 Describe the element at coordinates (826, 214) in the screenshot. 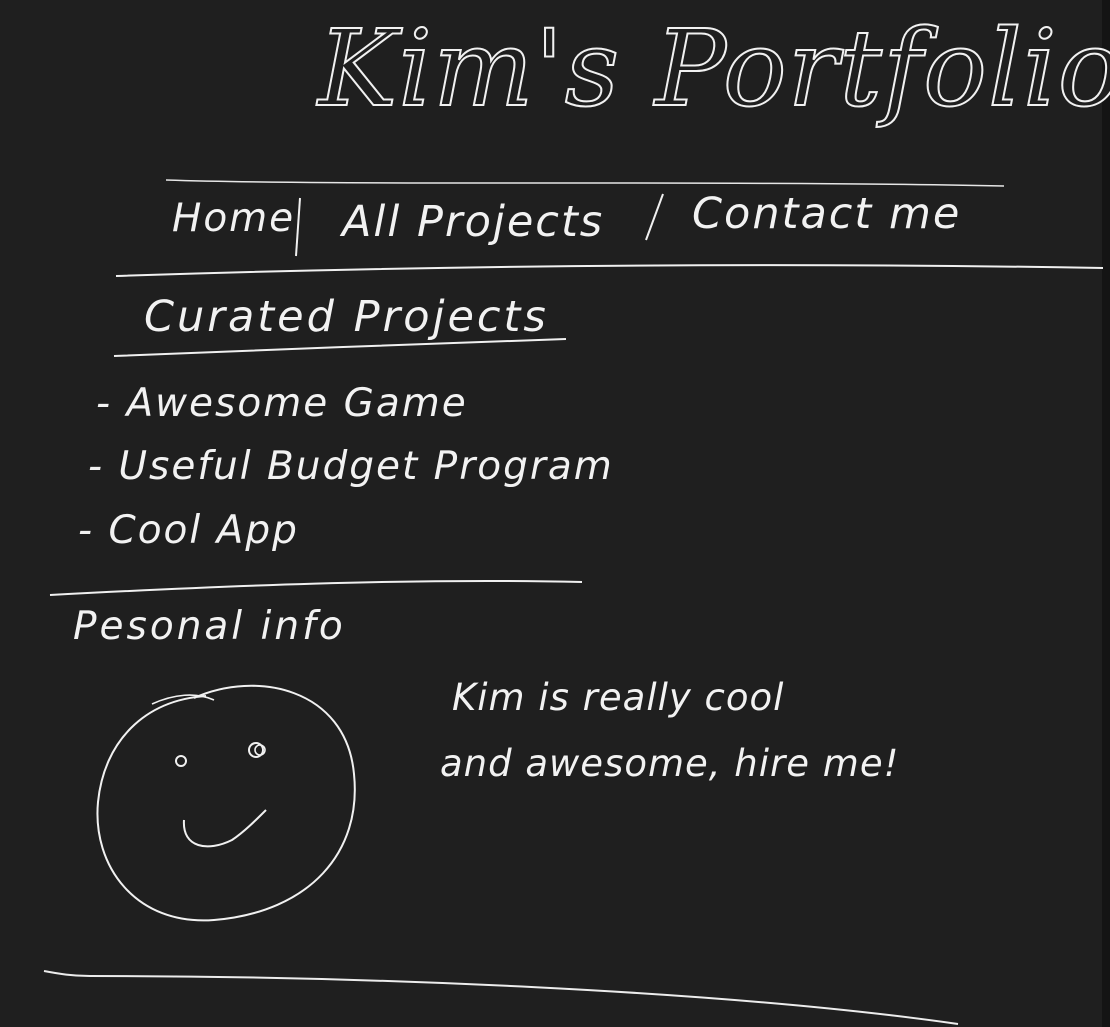

I see `nav-link-contact: Contact me` at that location.